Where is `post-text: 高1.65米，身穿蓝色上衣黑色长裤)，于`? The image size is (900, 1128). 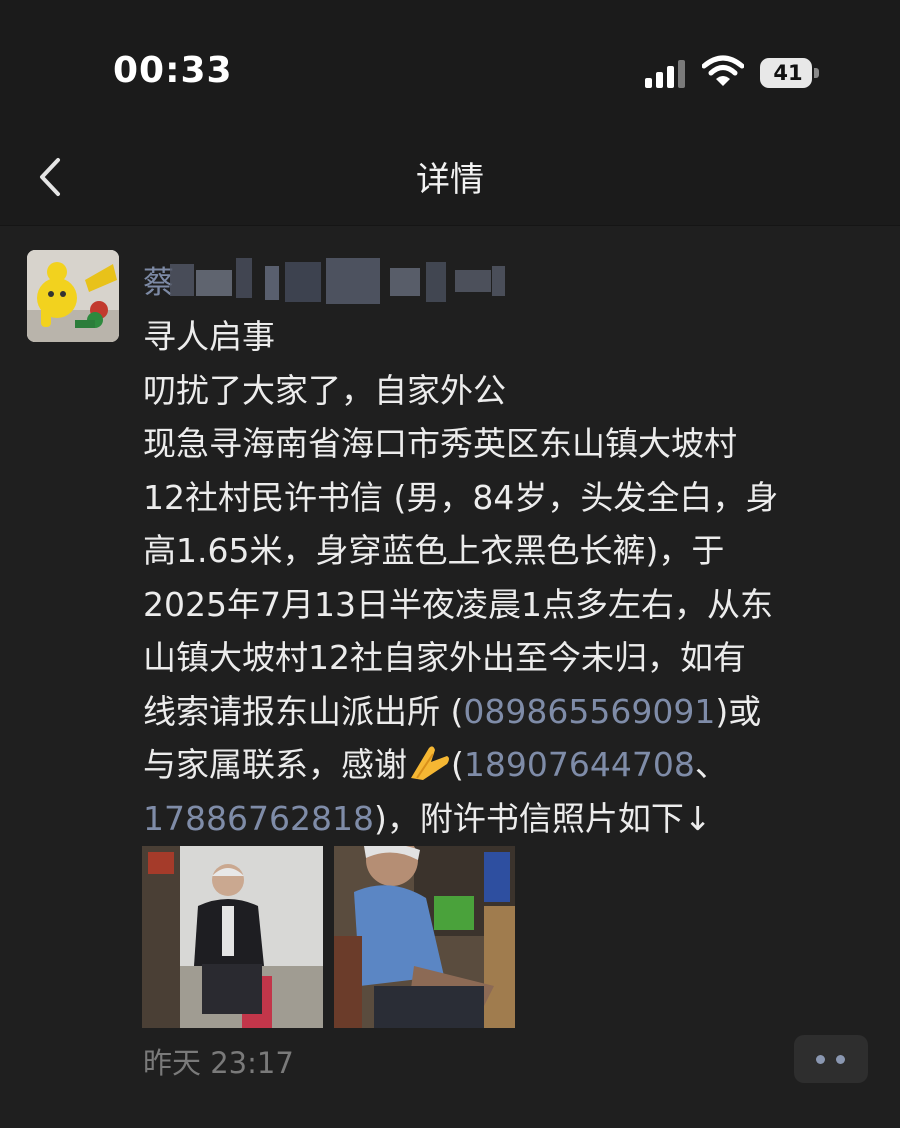
post-text: 高1.65米，身穿蓝色上衣黑色长裤)，于 is located at coordinates (434, 550).